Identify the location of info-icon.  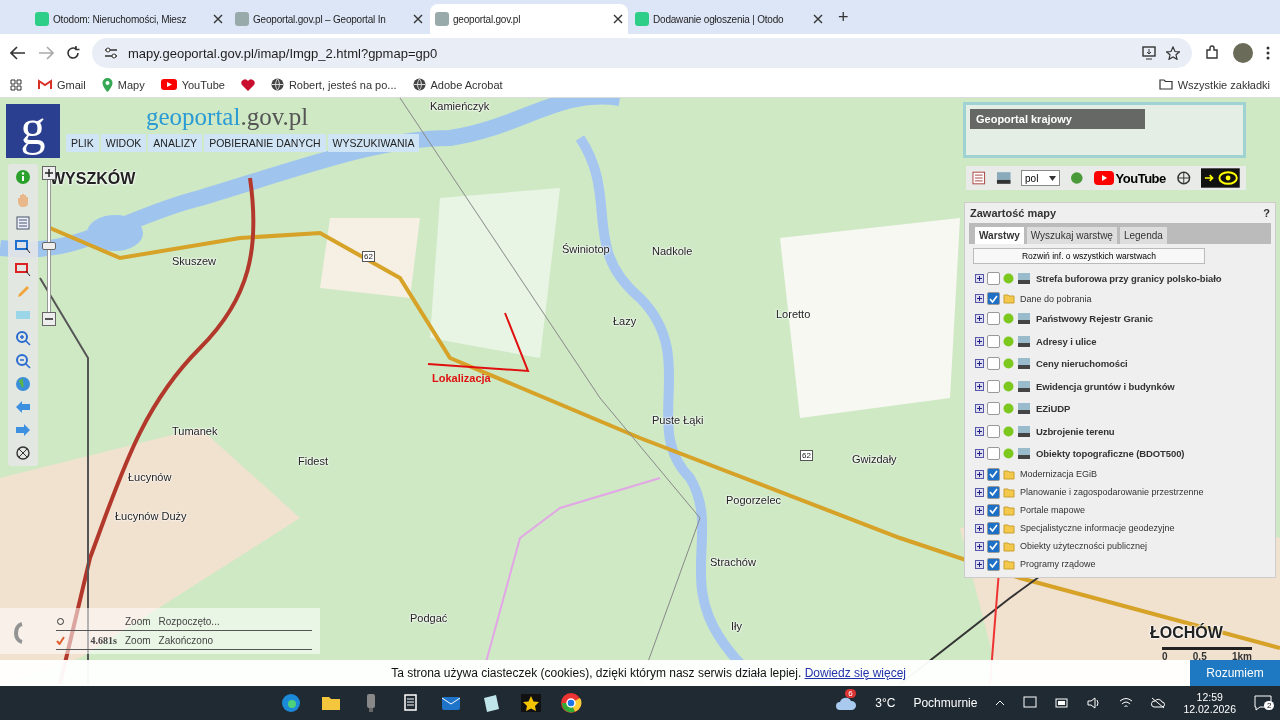
(23, 177).